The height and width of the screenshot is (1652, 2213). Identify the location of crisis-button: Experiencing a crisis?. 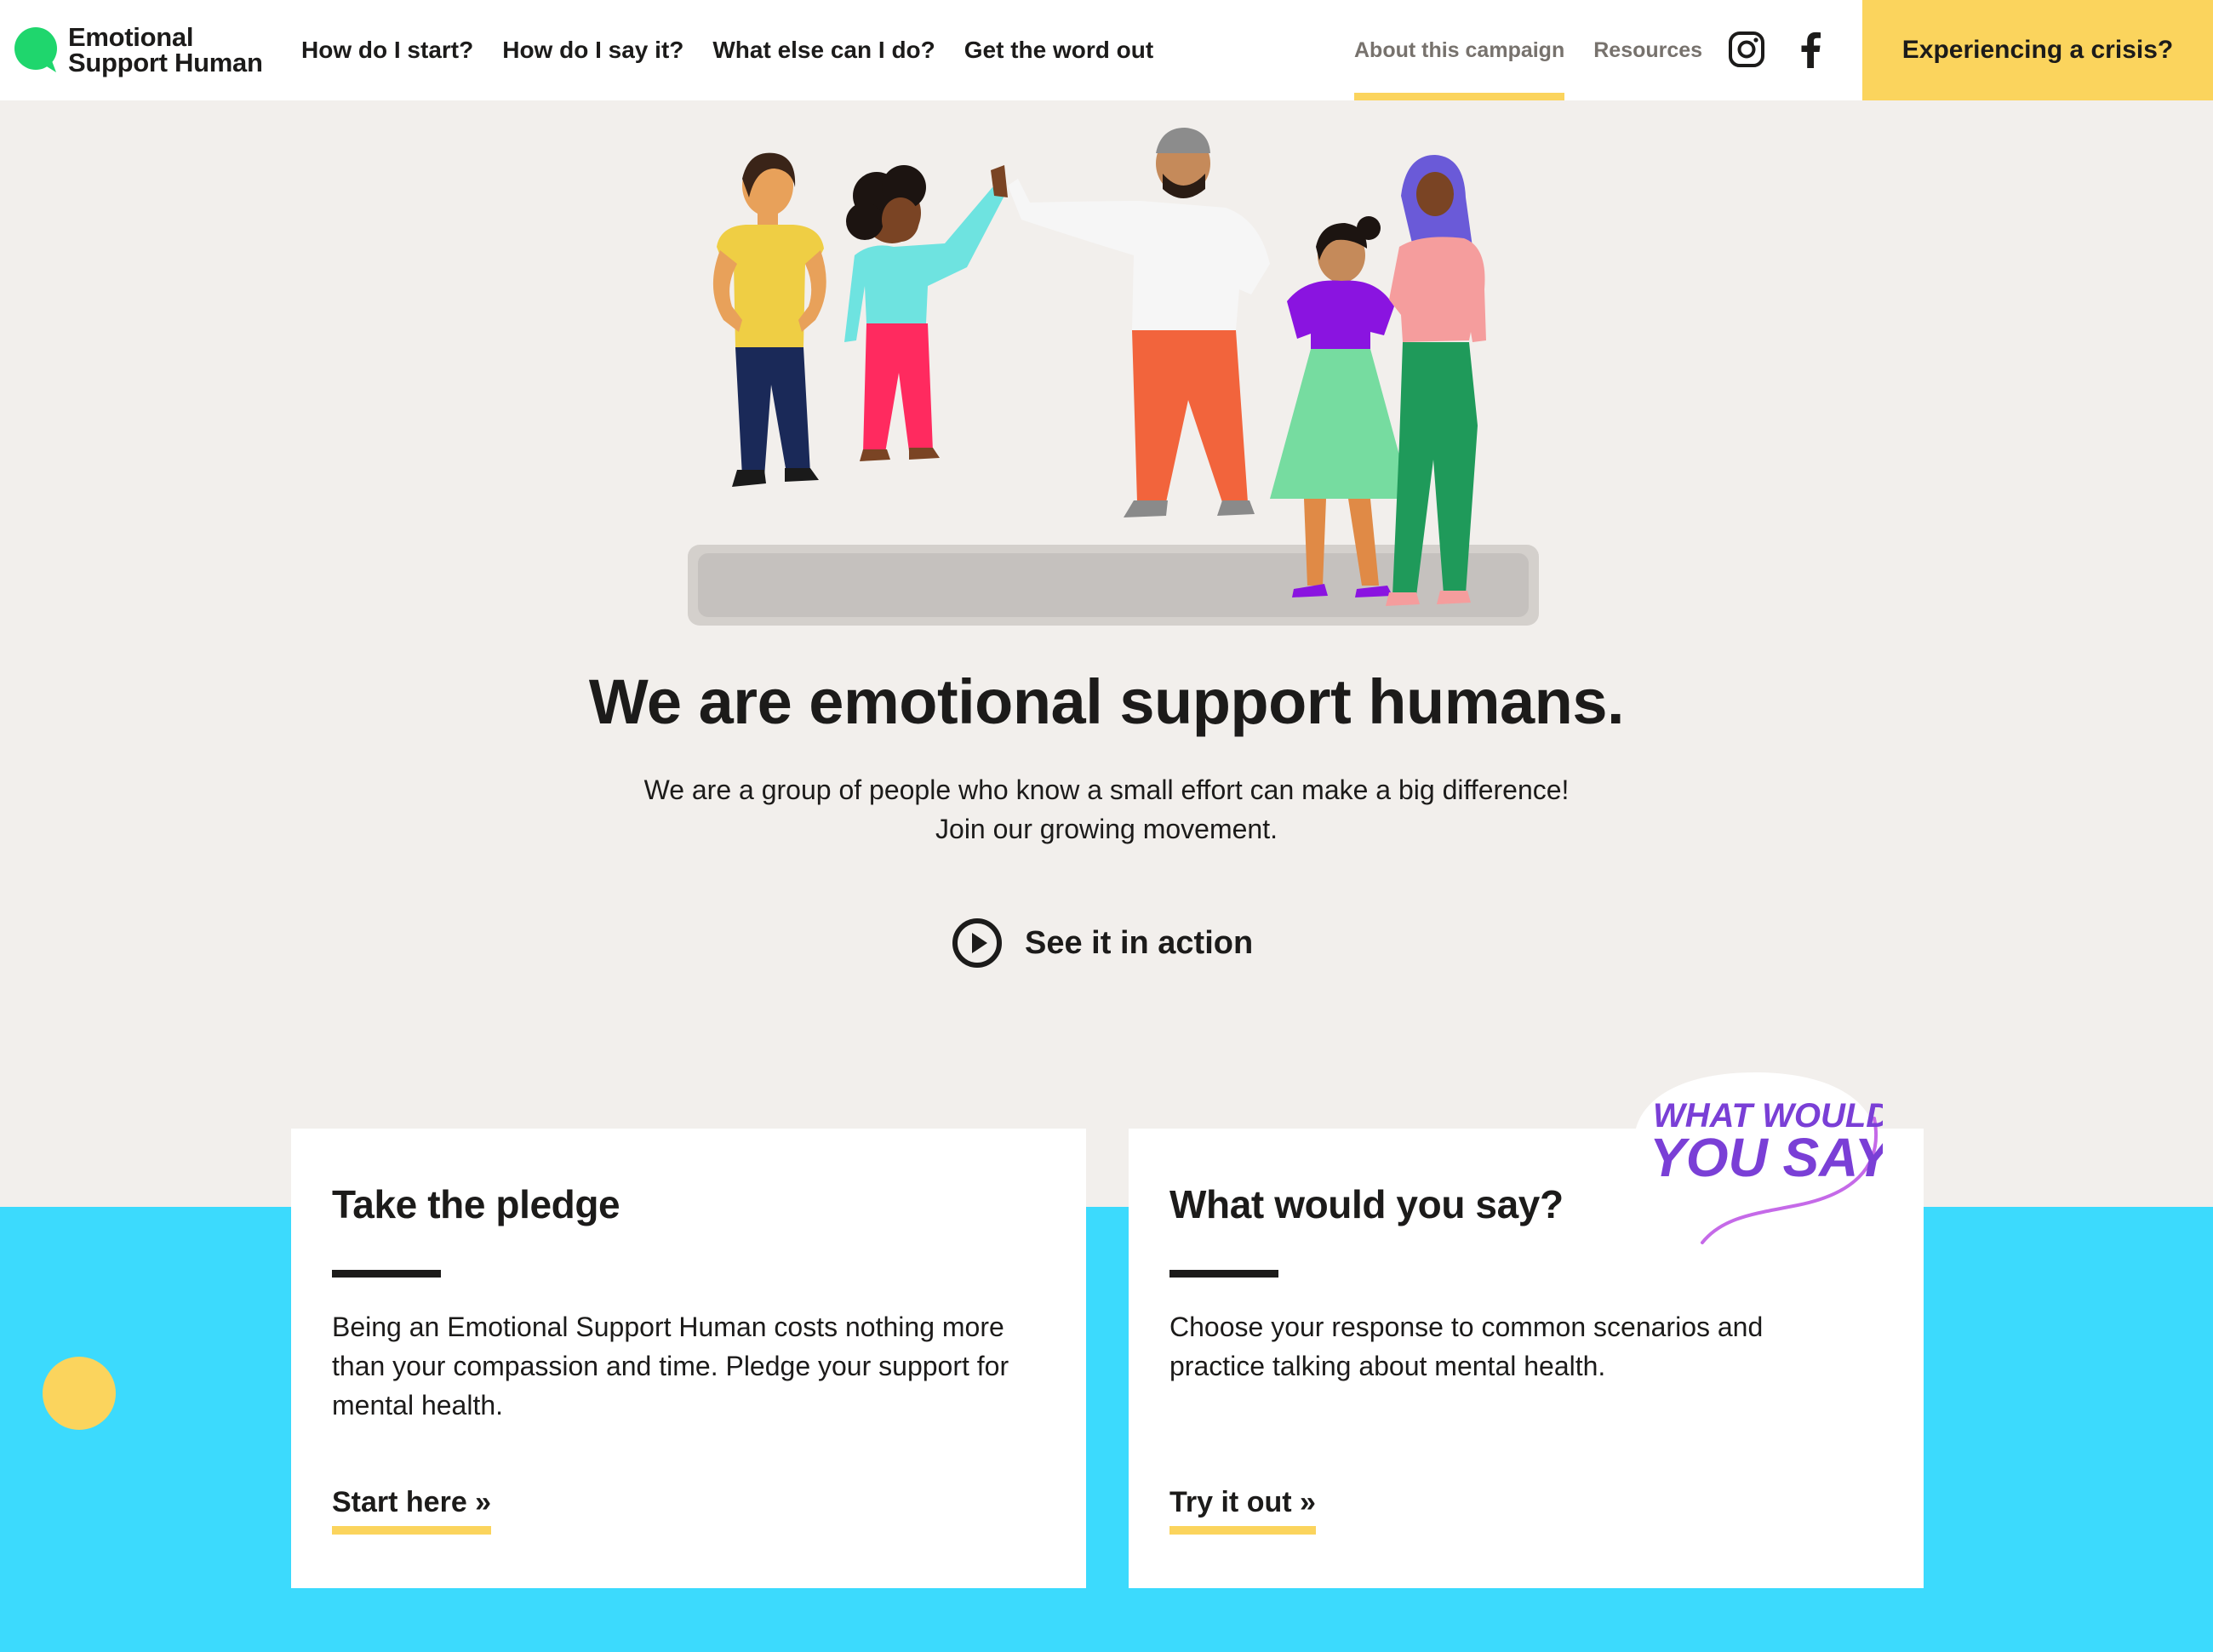
(2038, 50).